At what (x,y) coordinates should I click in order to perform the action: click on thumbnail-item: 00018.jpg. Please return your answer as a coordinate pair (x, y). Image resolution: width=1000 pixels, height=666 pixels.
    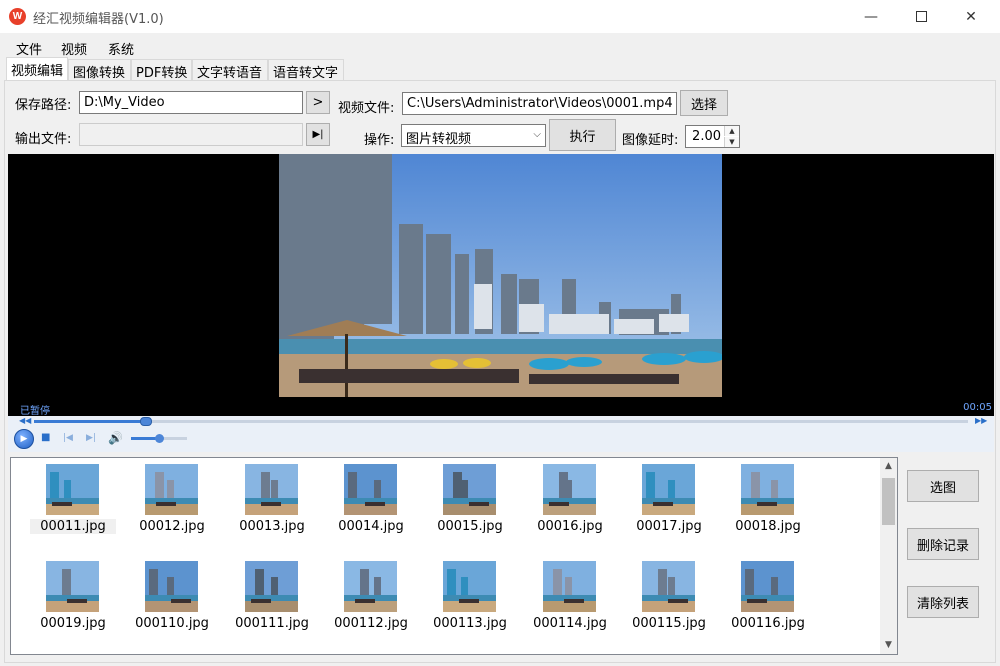
    Looking at the image, I should click on (765, 502).